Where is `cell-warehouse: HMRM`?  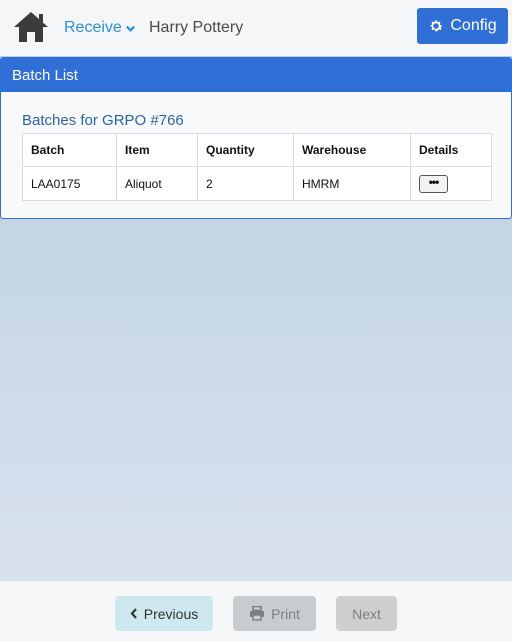 cell-warehouse: HMRM is located at coordinates (352, 183).